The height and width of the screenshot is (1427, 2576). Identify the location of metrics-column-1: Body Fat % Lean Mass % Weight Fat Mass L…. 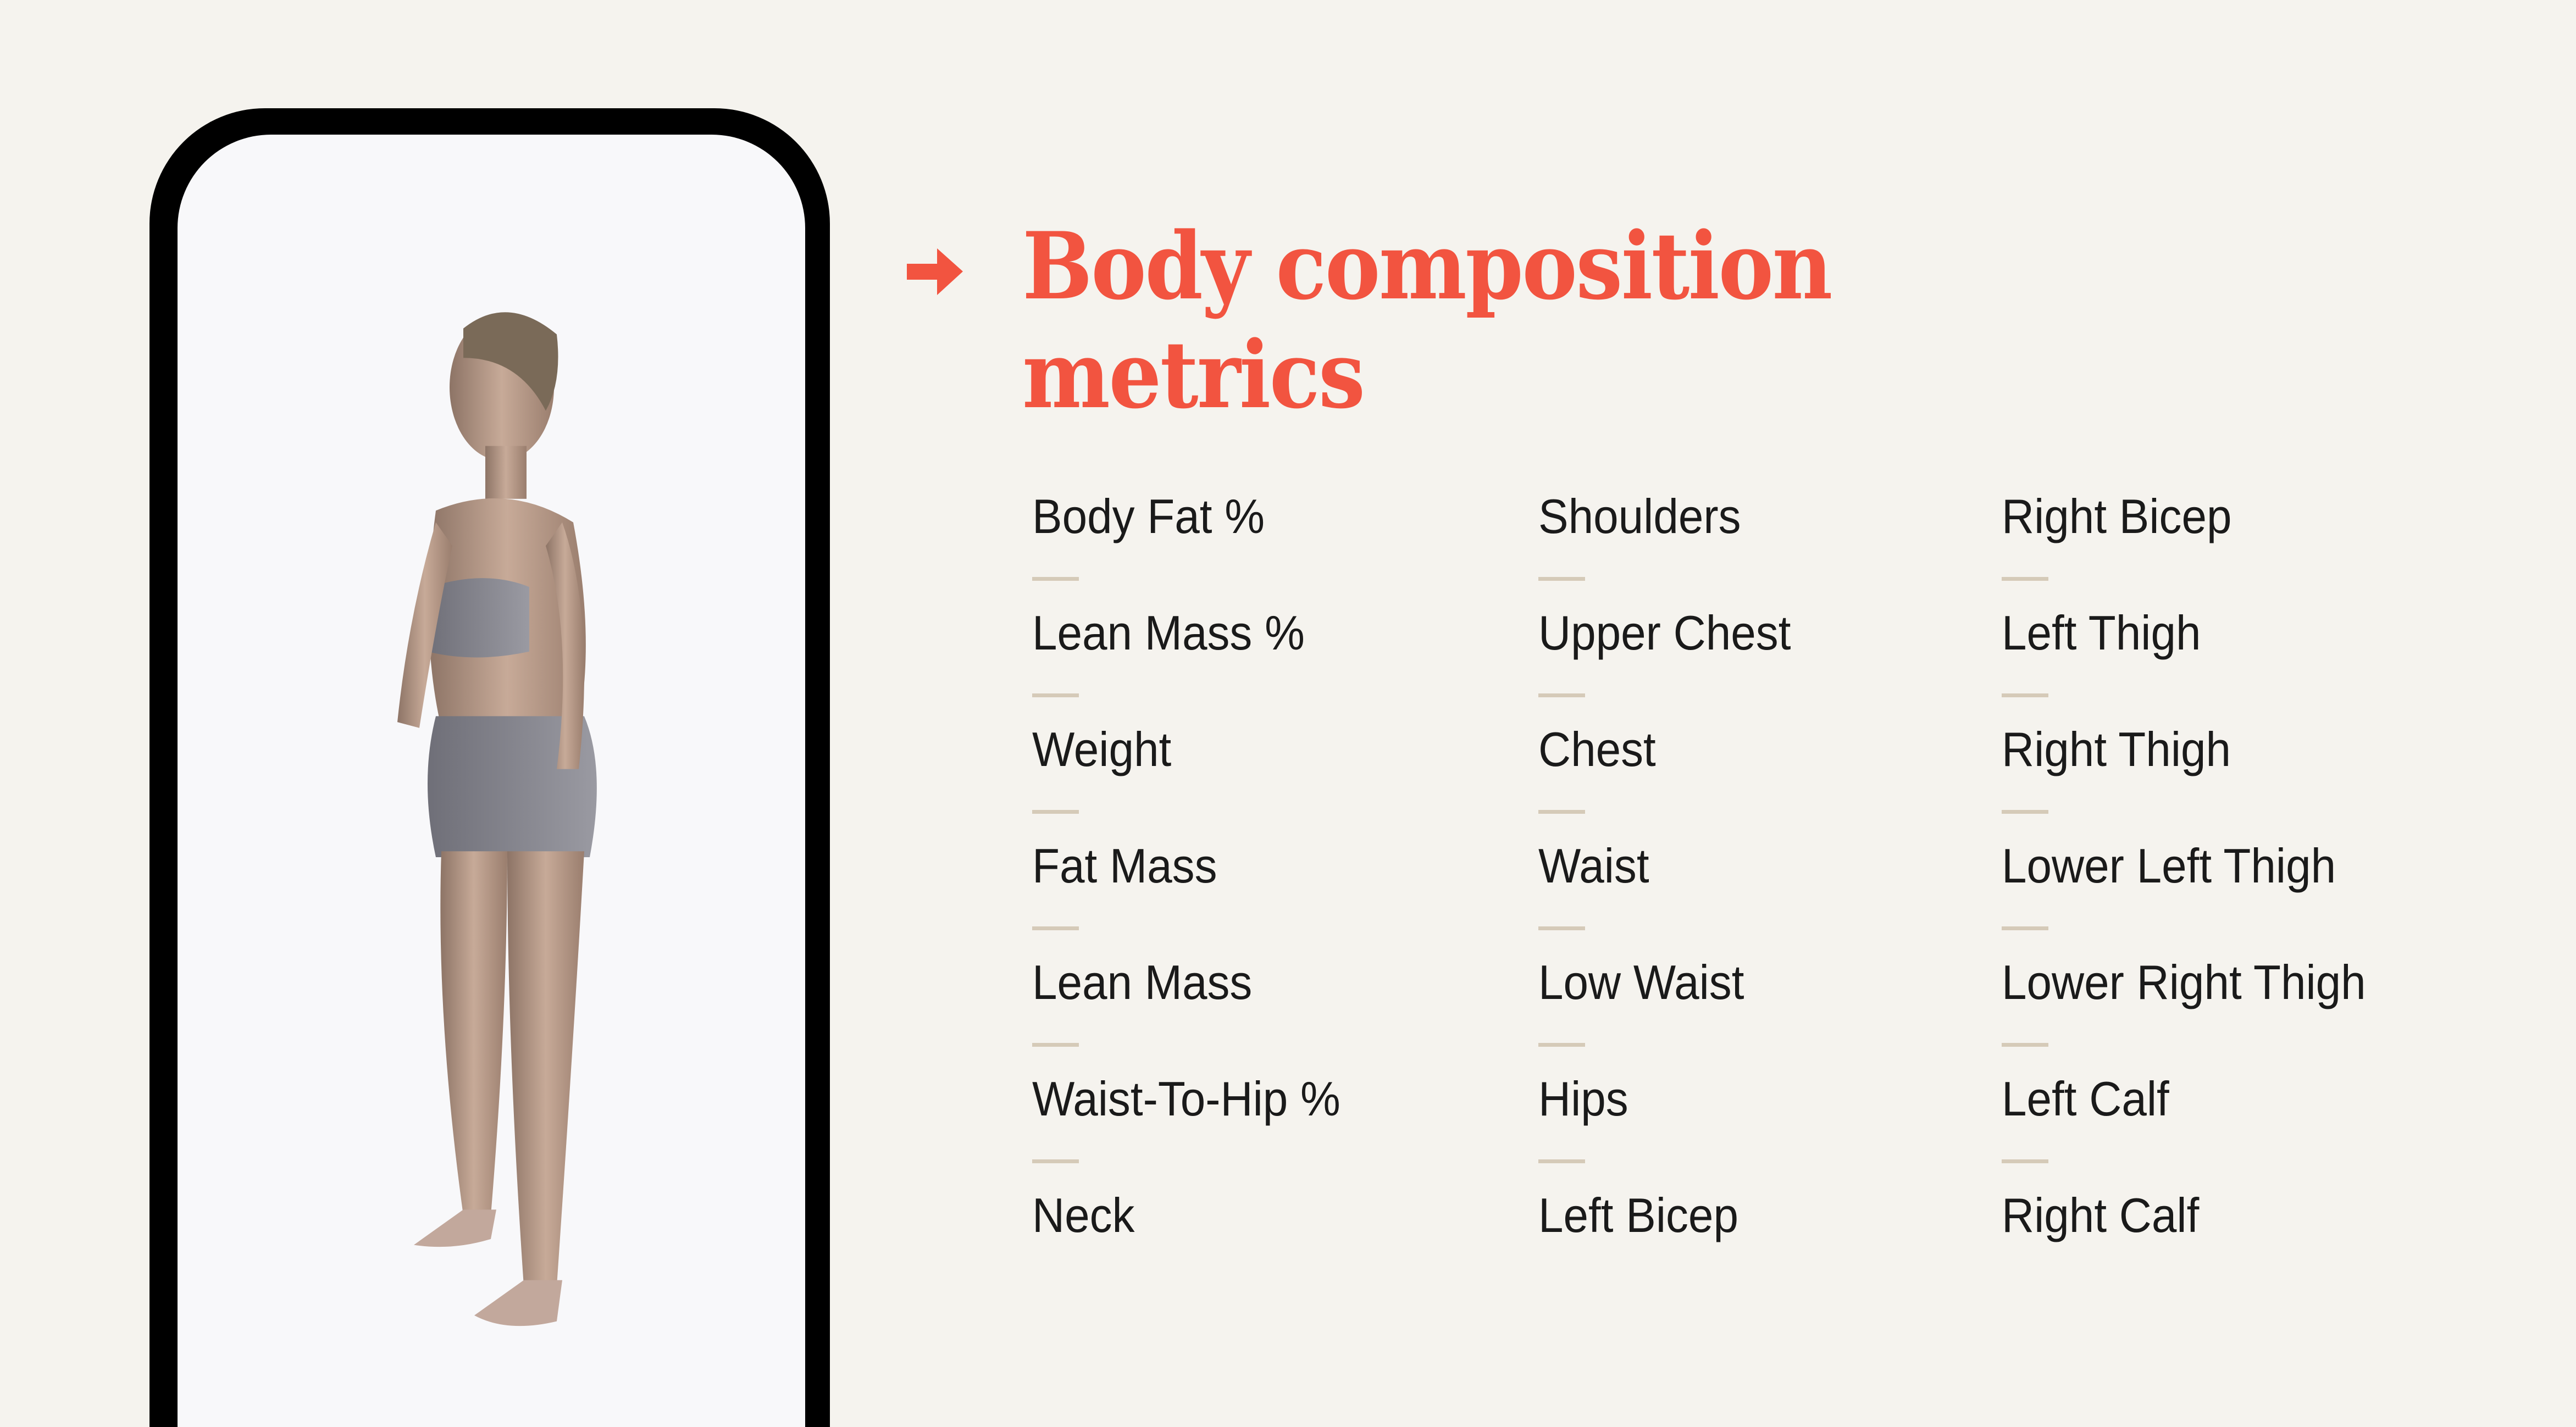
(1198, 896).